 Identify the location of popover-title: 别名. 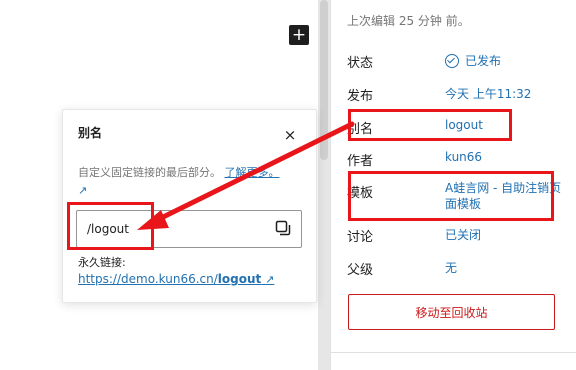
(90, 133).